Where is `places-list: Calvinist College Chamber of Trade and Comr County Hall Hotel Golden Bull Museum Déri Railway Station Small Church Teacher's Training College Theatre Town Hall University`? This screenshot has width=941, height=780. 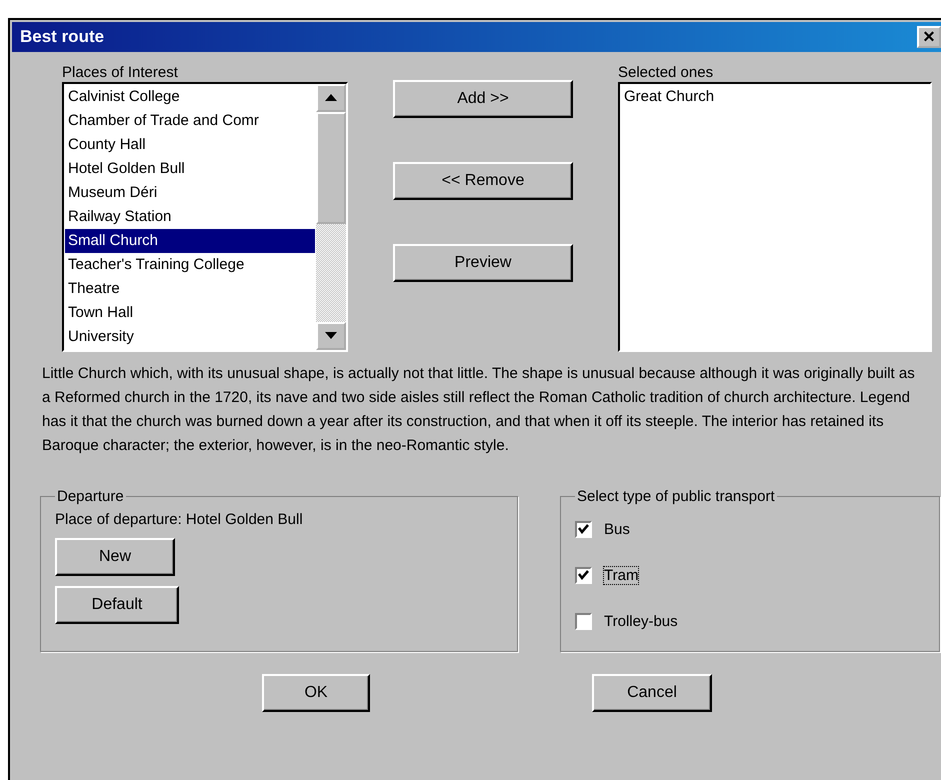
places-list: Calvinist College Chamber of Trade and Comr County Hall Hotel Golden Bull Museum Déri Railway Station Small Church Teacher's Training College Theatre Town Hall University is located at coordinates (205, 217).